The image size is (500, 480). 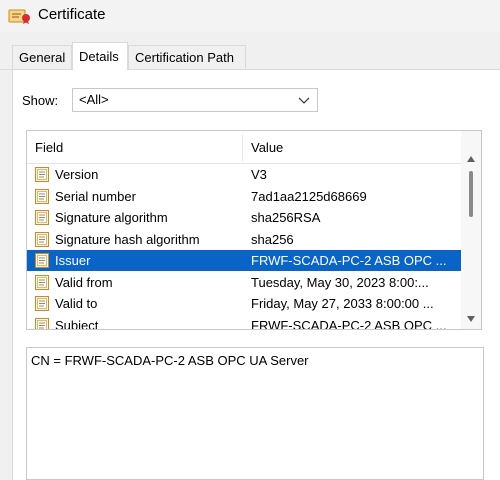 I want to click on list-row: Signature algorithm sha256RSA, so click(x=244, y=217).